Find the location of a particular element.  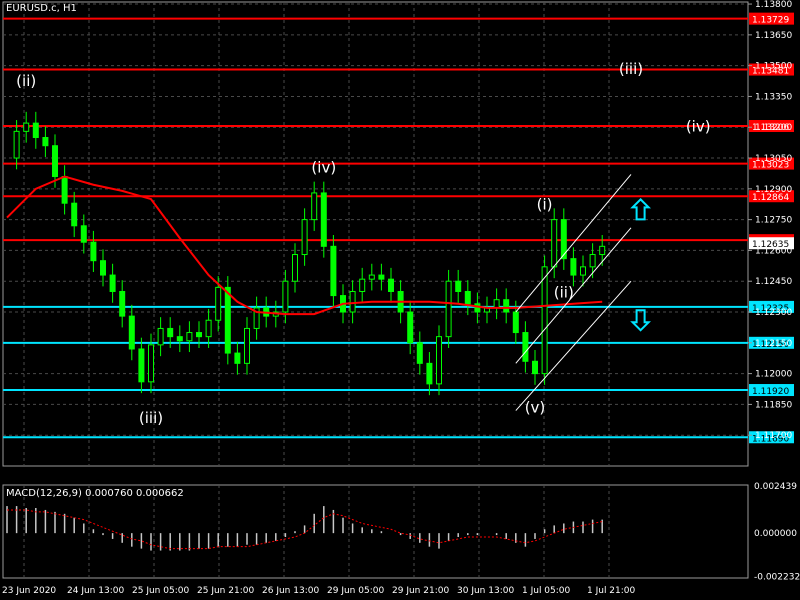

price-tick-label: 1.12000 is located at coordinates (773, 375).